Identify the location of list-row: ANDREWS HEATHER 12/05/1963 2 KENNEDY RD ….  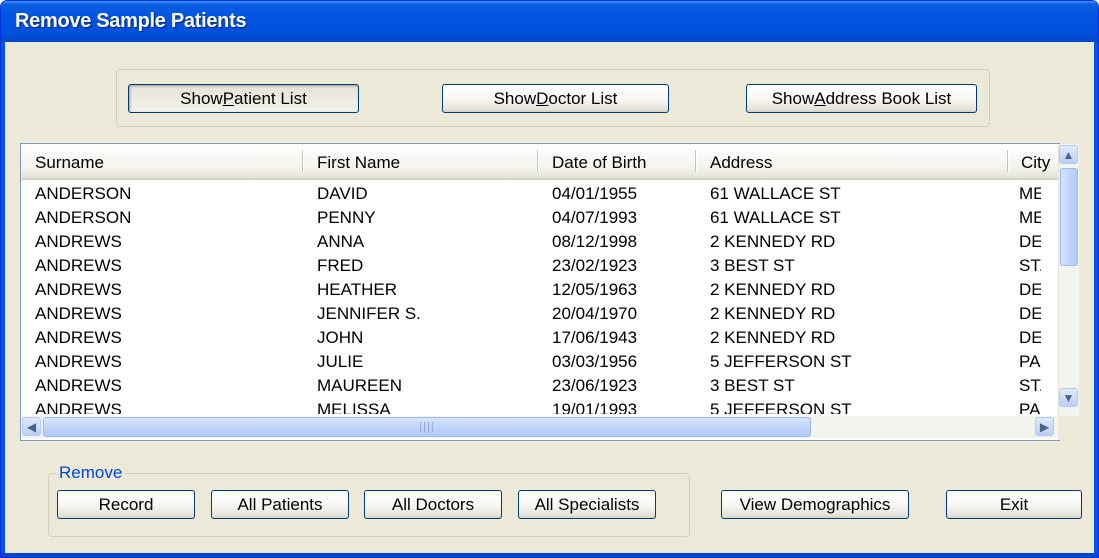
(531, 289).